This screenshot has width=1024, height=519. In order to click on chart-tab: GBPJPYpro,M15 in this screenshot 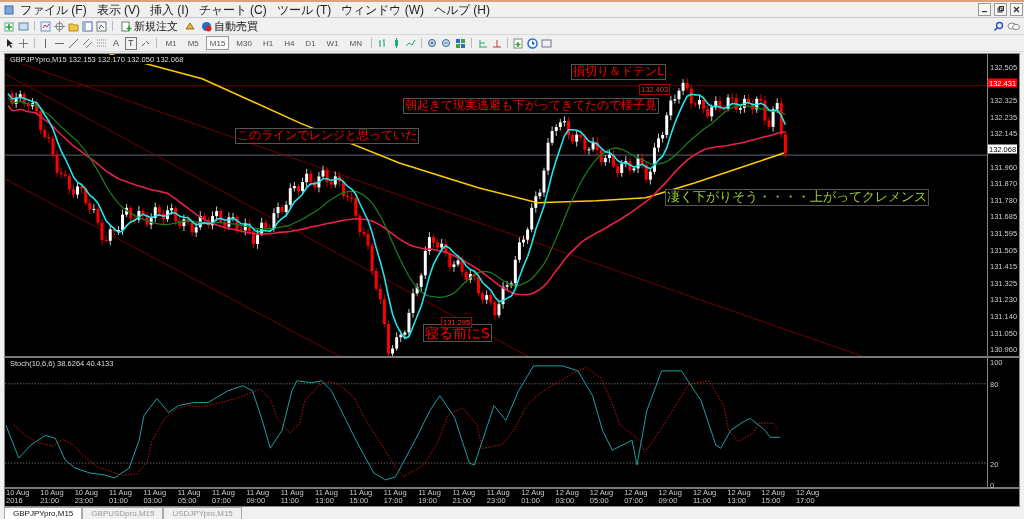, I will do `click(43, 513)`.